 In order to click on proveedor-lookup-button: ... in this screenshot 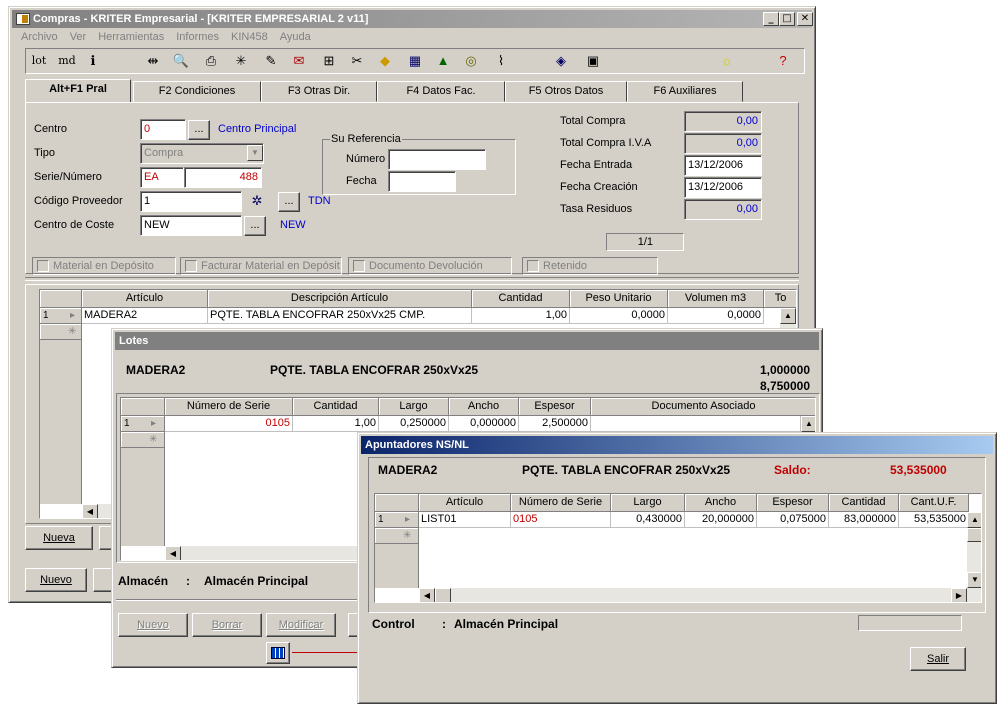, I will do `click(289, 202)`.